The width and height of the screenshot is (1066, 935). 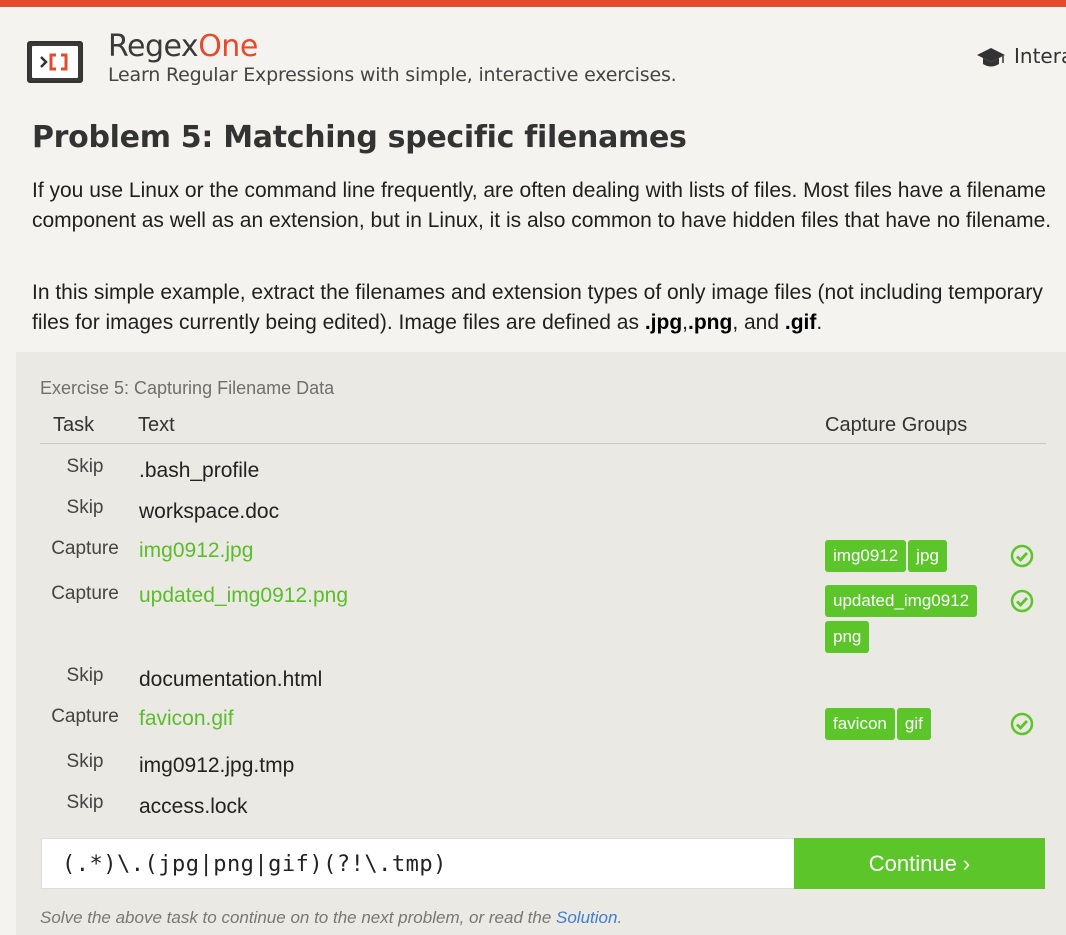 I want to click on regexone-logo-icon, so click(x=55, y=62).